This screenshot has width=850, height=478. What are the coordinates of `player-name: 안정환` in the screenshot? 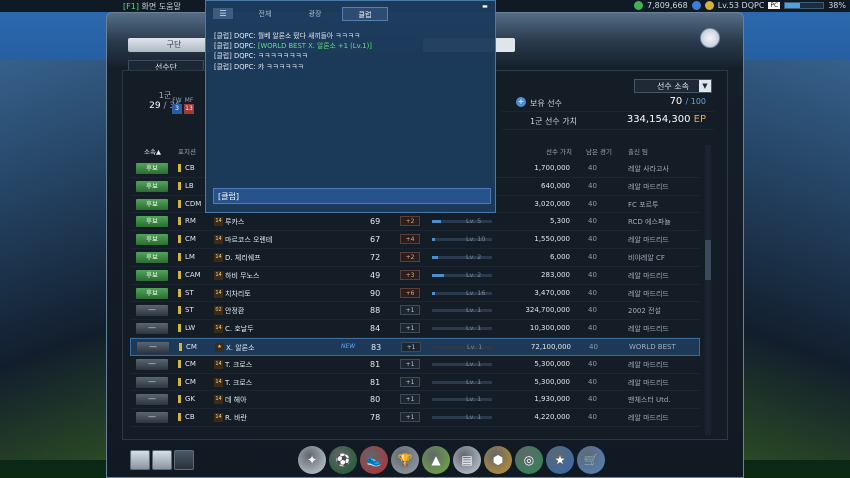 It's located at (234, 311).